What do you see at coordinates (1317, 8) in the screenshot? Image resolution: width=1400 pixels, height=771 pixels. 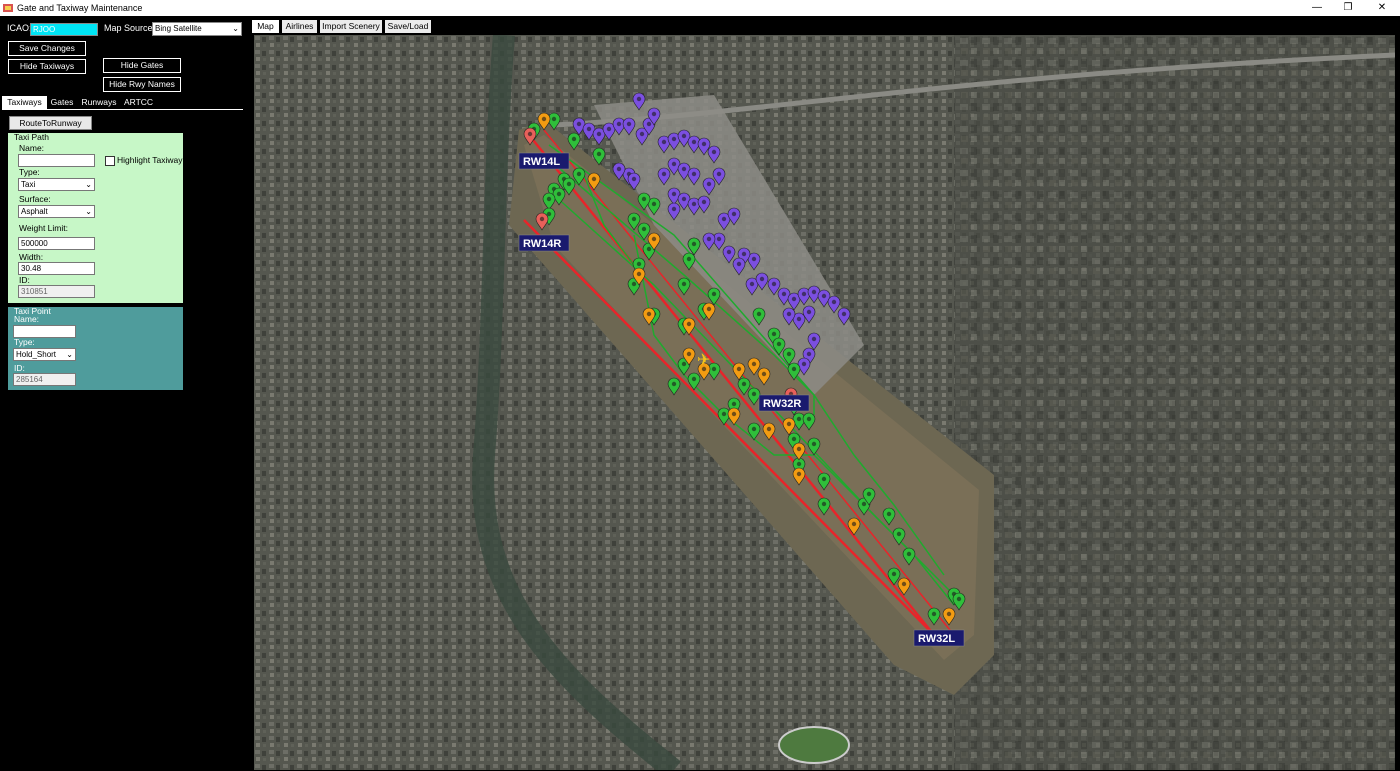 I see `minimize-button: —` at bounding box center [1317, 8].